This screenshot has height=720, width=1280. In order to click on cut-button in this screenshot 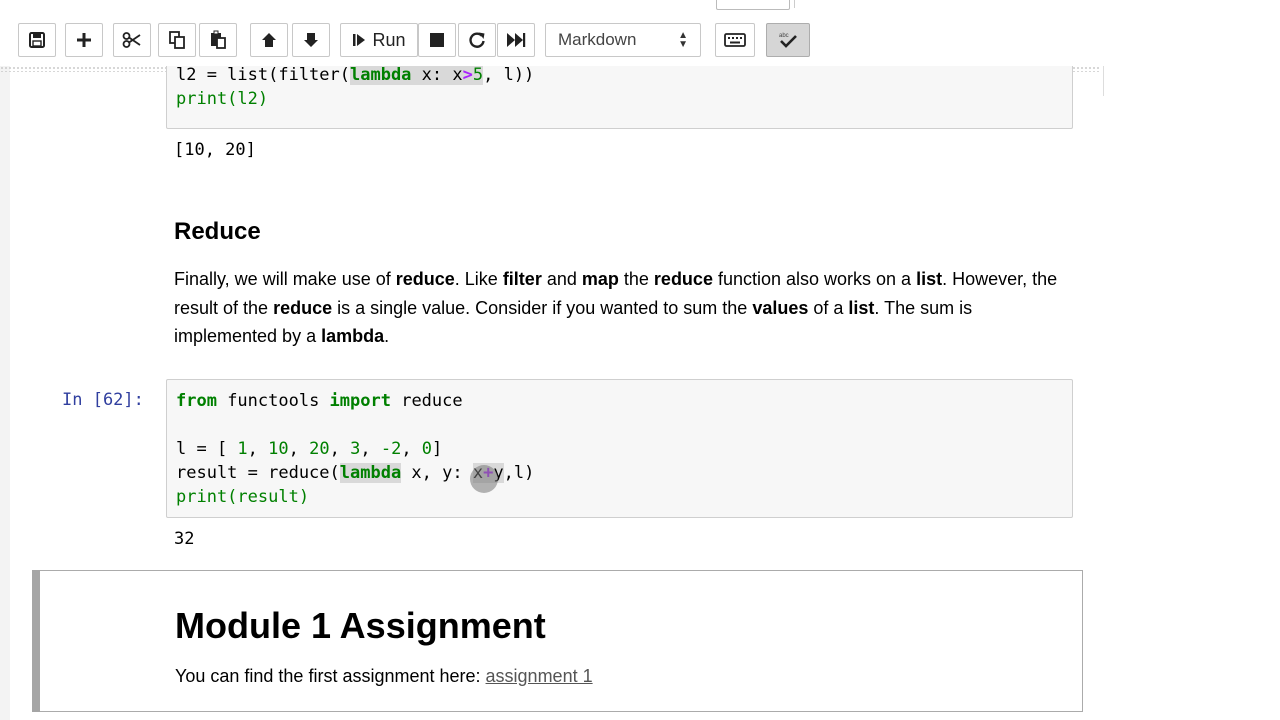, I will do `click(132, 40)`.